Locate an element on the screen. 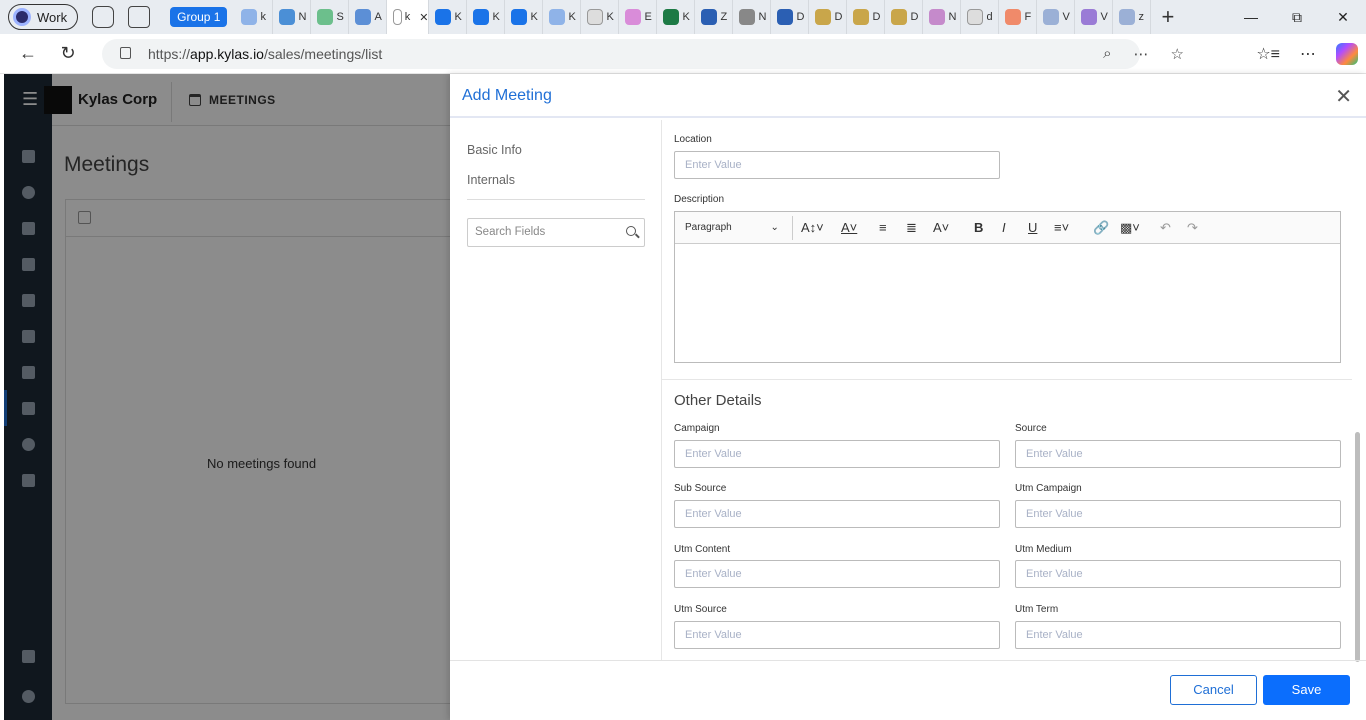 The width and height of the screenshot is (1366, 720). restore-icon: ⧉ is located at coordinates (1297, 17).